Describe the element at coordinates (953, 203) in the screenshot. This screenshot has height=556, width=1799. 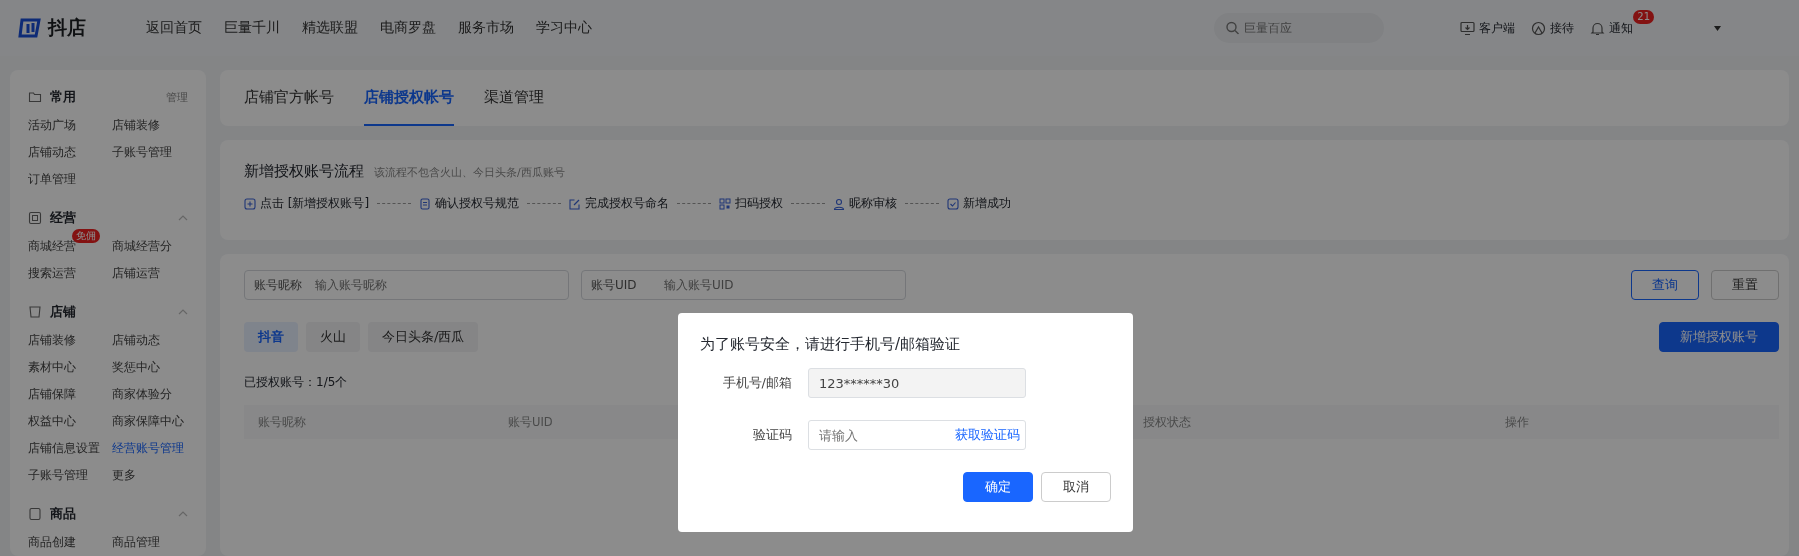
I see `check-icon` at that location.